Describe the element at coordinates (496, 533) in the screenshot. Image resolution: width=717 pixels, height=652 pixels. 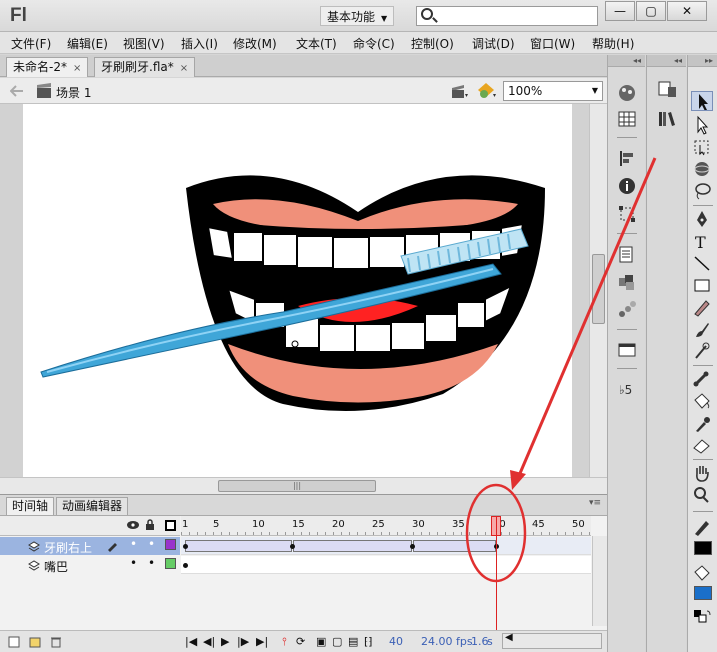
I see `annotation-circle` at that location.